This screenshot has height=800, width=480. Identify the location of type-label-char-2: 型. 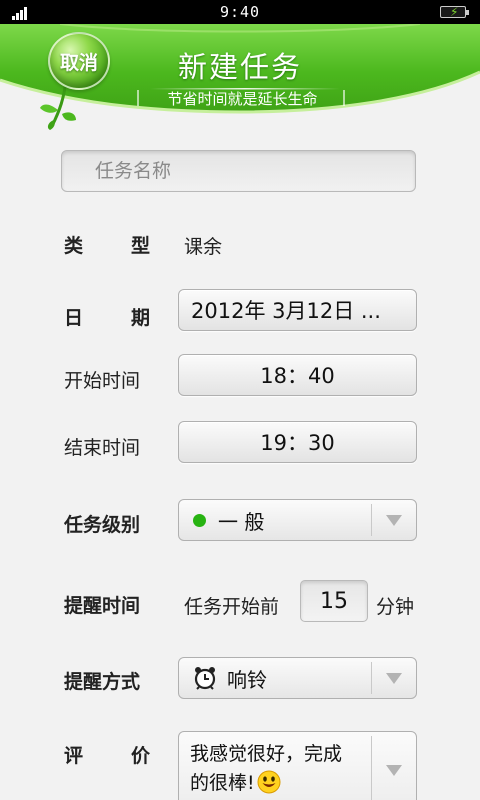
(140, 246).